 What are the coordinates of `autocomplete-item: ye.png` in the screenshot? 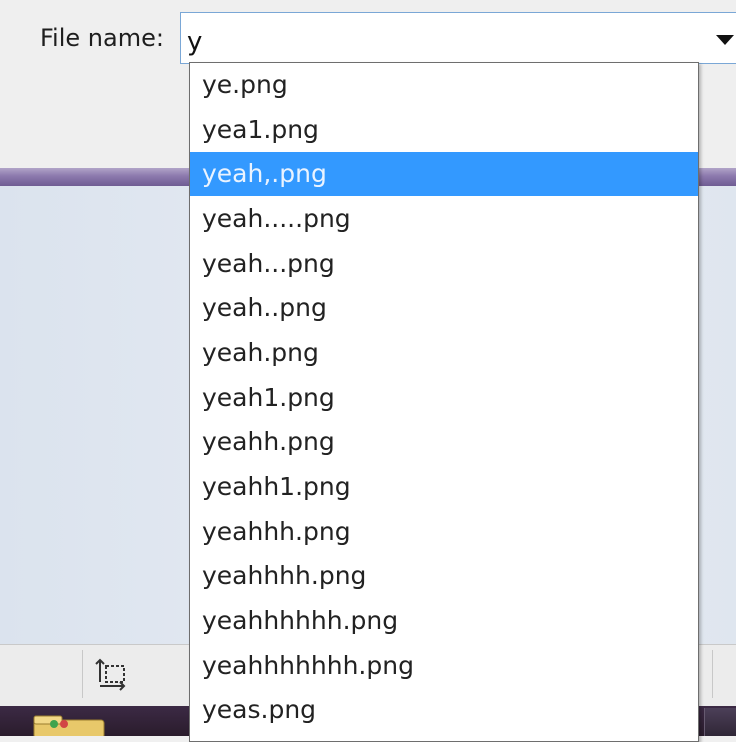 It's located at (444, 85).